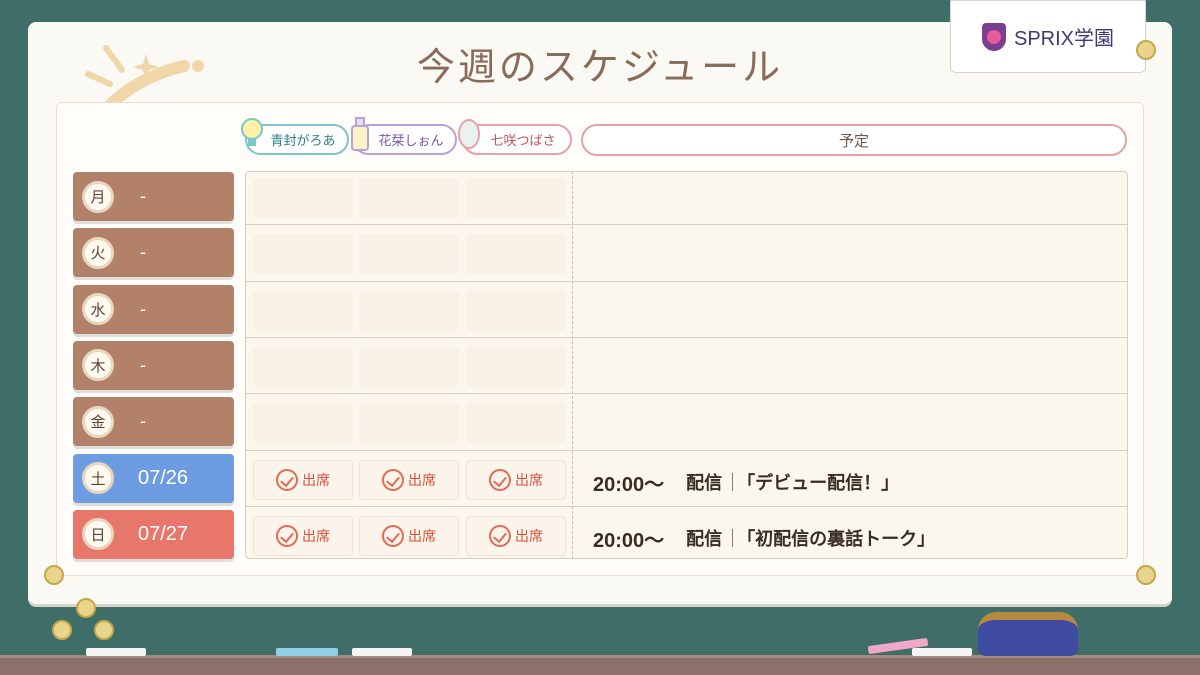  Describe the element at coordinates (600, 665) in the screenshot. I see `chalk-ledge` at that location.